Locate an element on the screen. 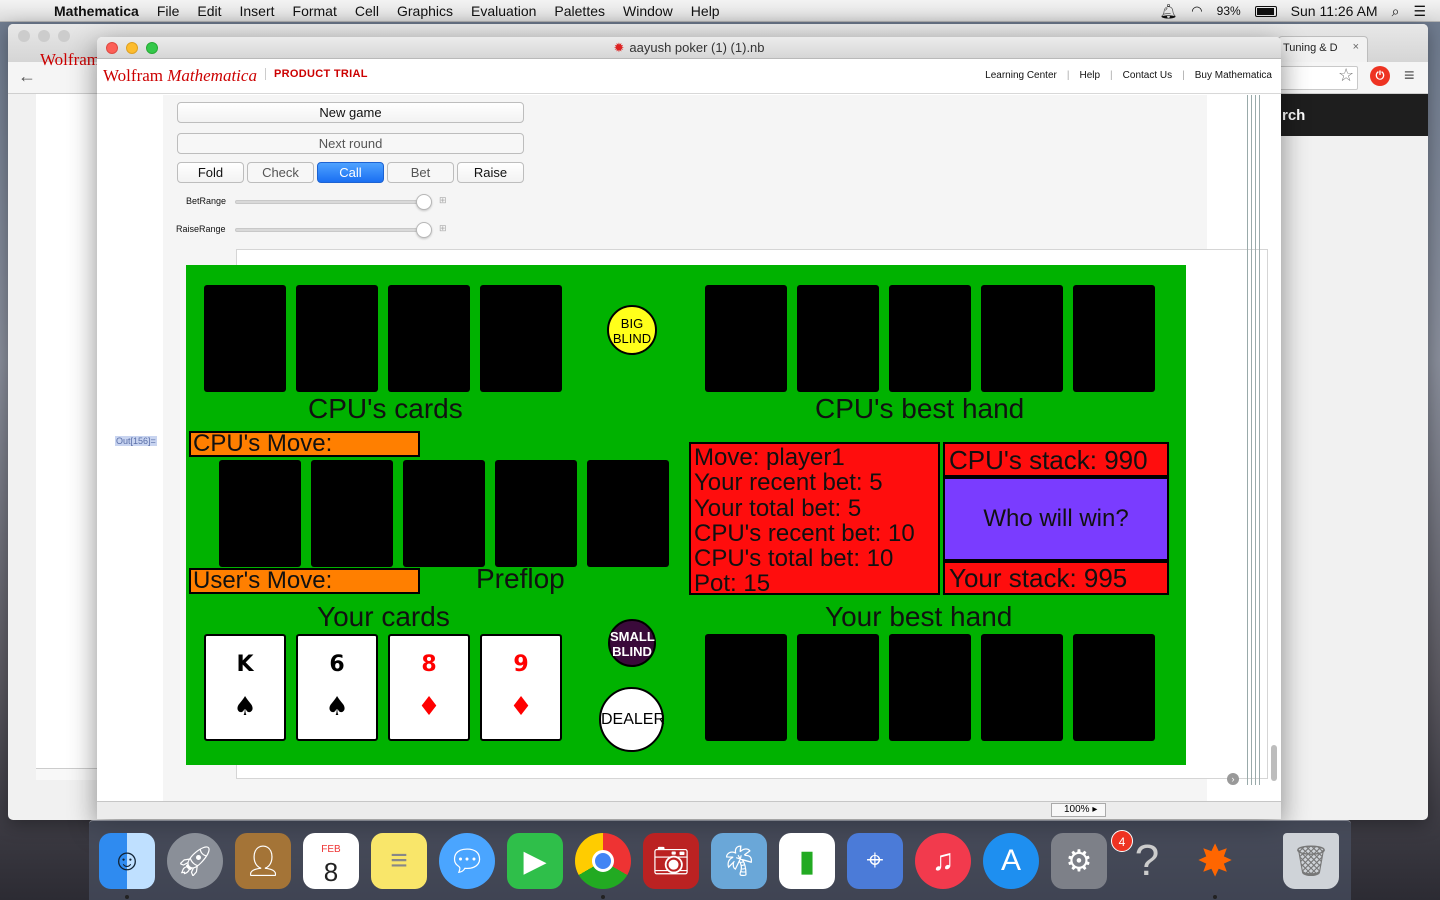 The image size is (1440, 900). itunes-icon: ♫ is located at coordinates (943, 861).